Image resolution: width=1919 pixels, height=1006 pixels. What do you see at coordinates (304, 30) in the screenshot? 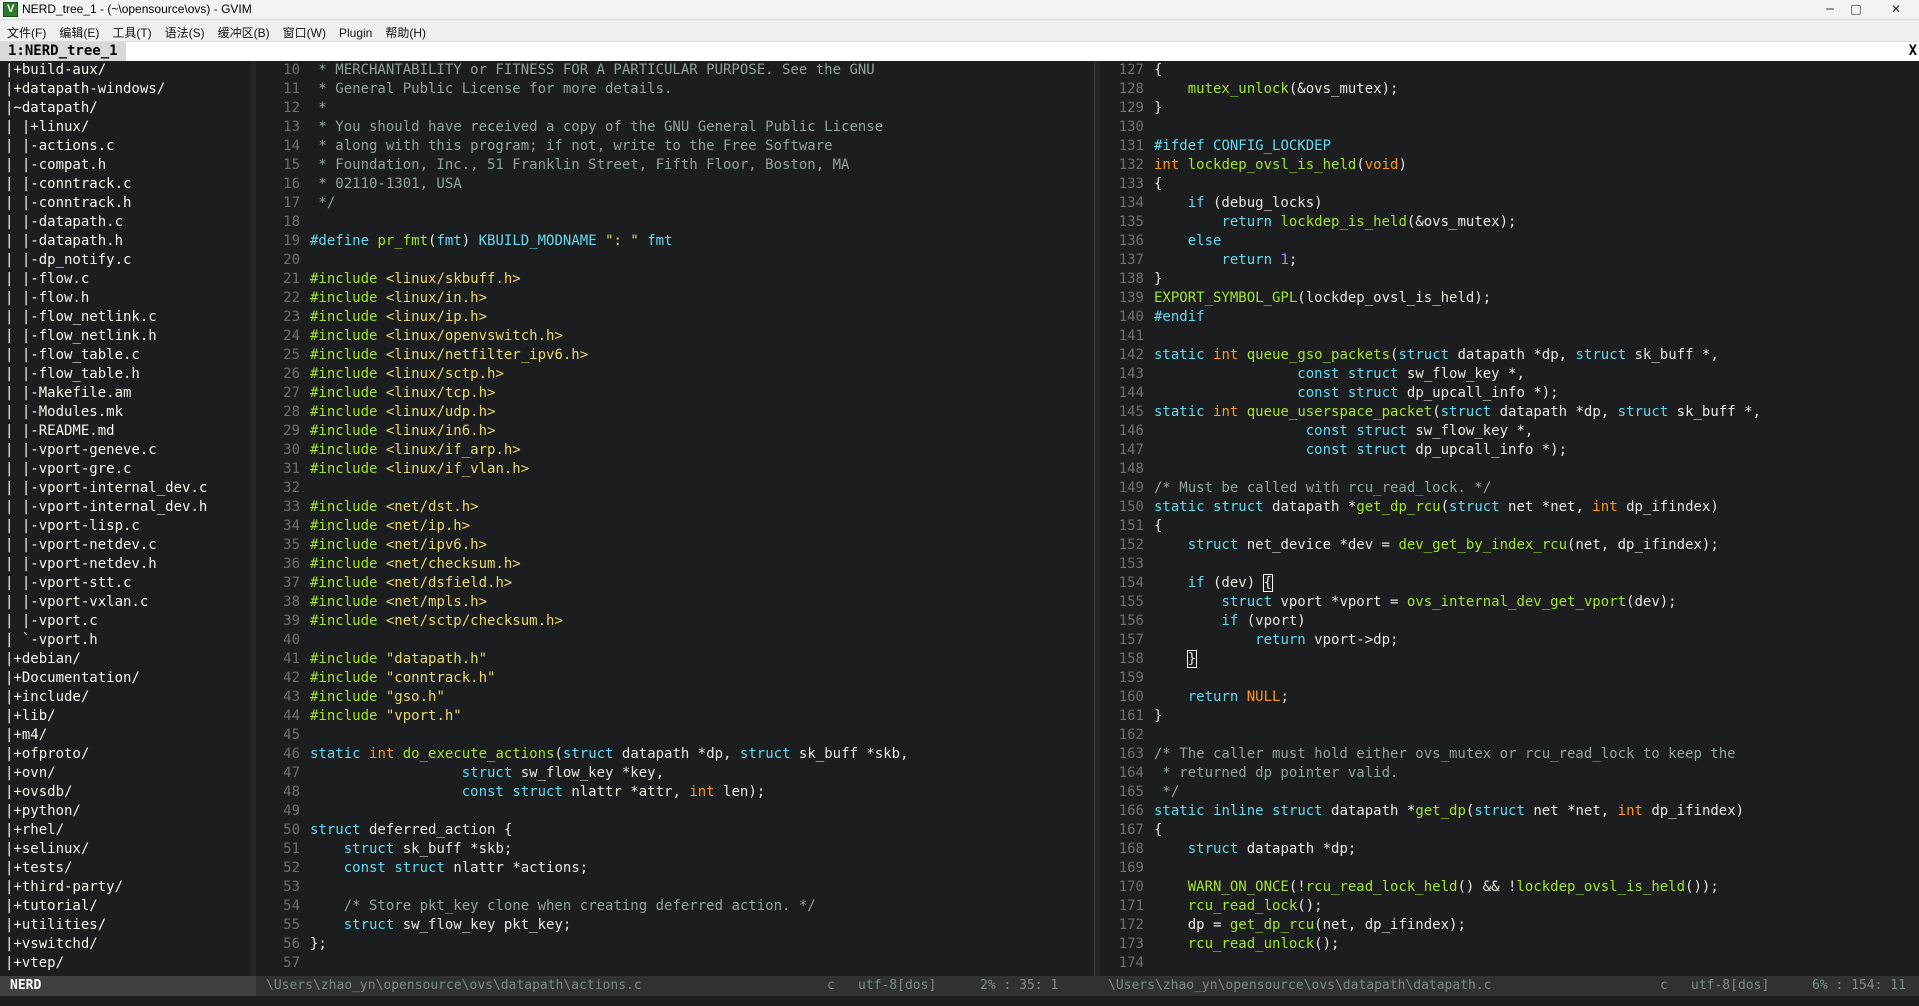
I see `menu-item: 窗口(W)` at bounding box center [304, 30].